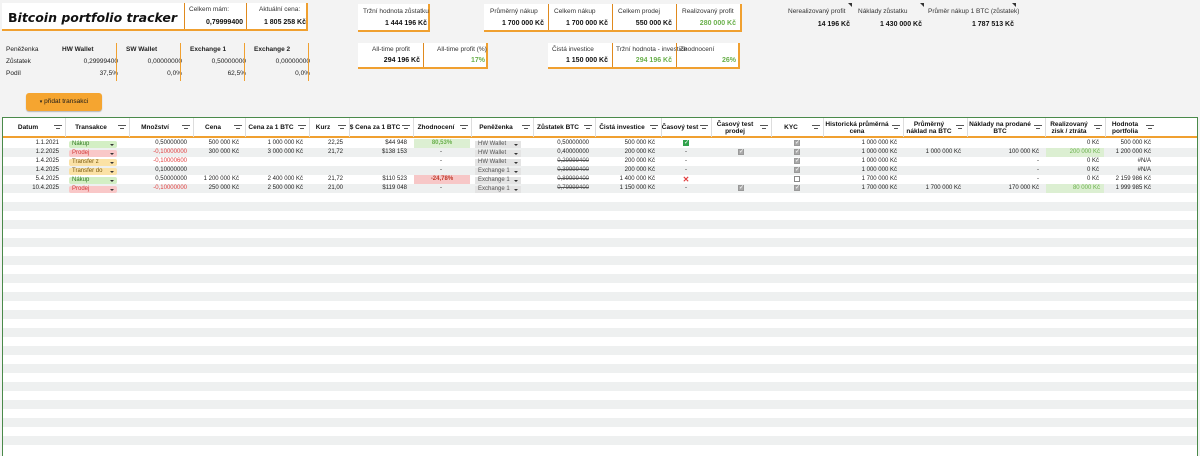 The width and height of the screenshot is (1200, 456). I want to click on cell-wallet: HW Wallet, so click(503, 161).